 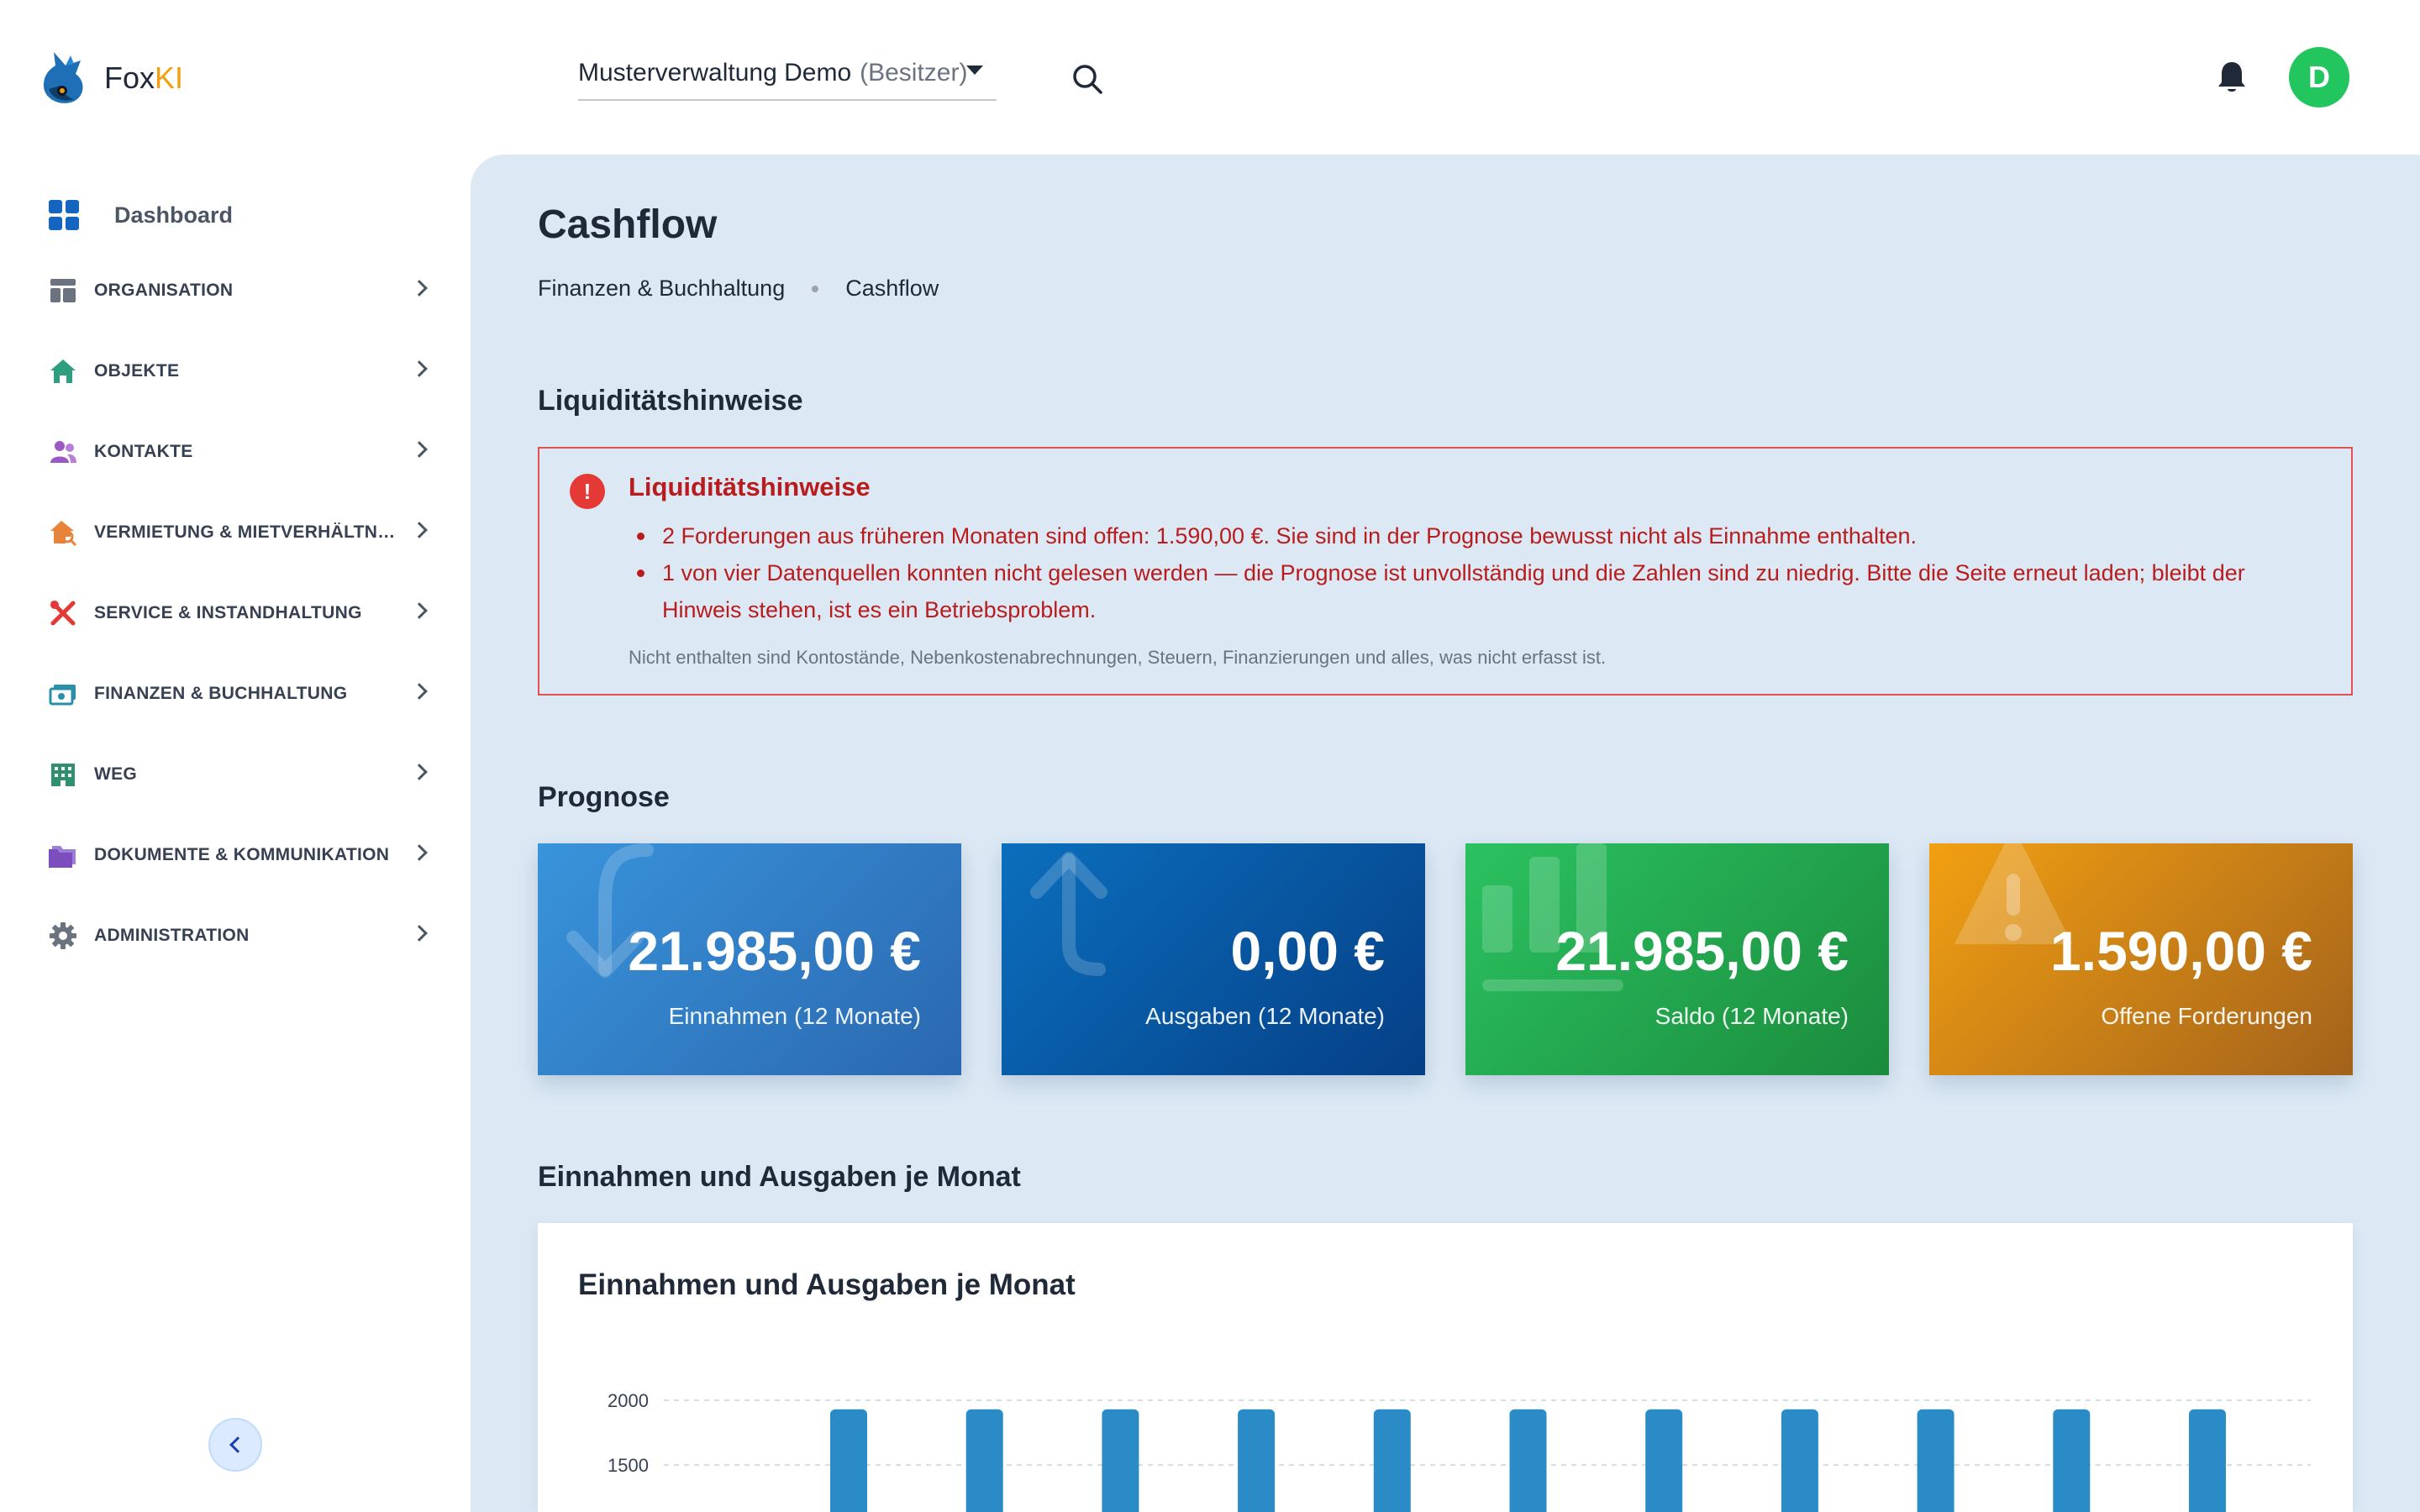 I want to click on kpi-label: Saldo (12 Monate), so click(x=1752, y=1016).